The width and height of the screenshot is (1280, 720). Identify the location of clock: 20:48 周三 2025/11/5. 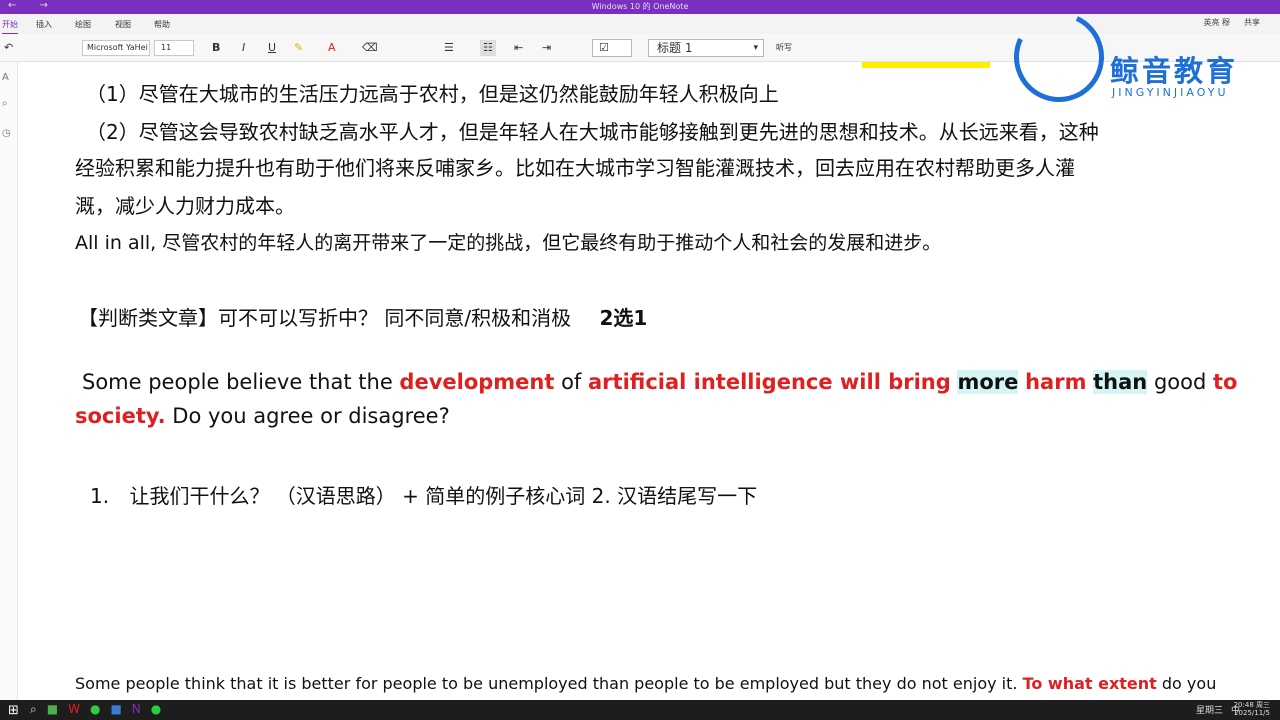
(1252, 709).